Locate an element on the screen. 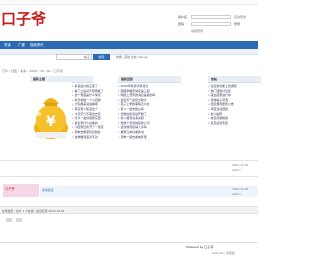 The image size is (320, 259). list-item: • 看了之后就不想再看了 is located at coordinates (94, 91).